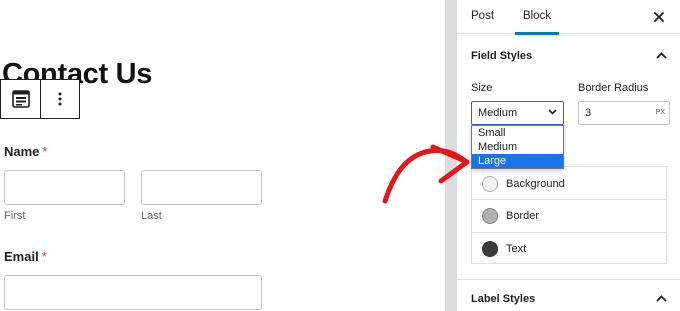  I want to click on tab-post: Post, so click(482, 17).